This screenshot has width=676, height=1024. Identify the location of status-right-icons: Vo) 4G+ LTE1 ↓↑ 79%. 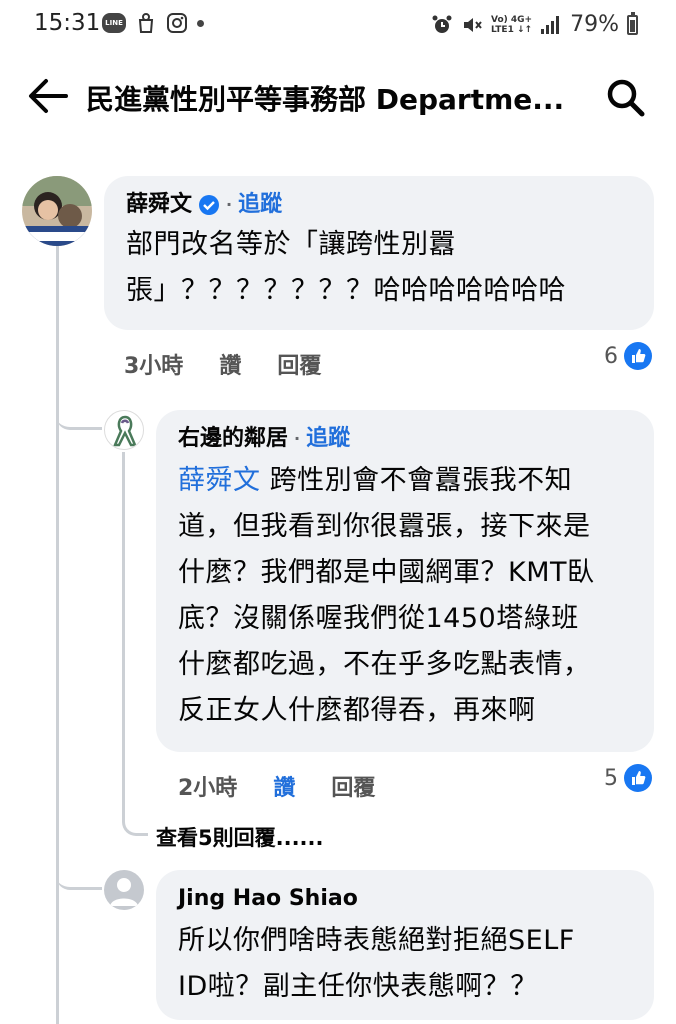
(534, 24).